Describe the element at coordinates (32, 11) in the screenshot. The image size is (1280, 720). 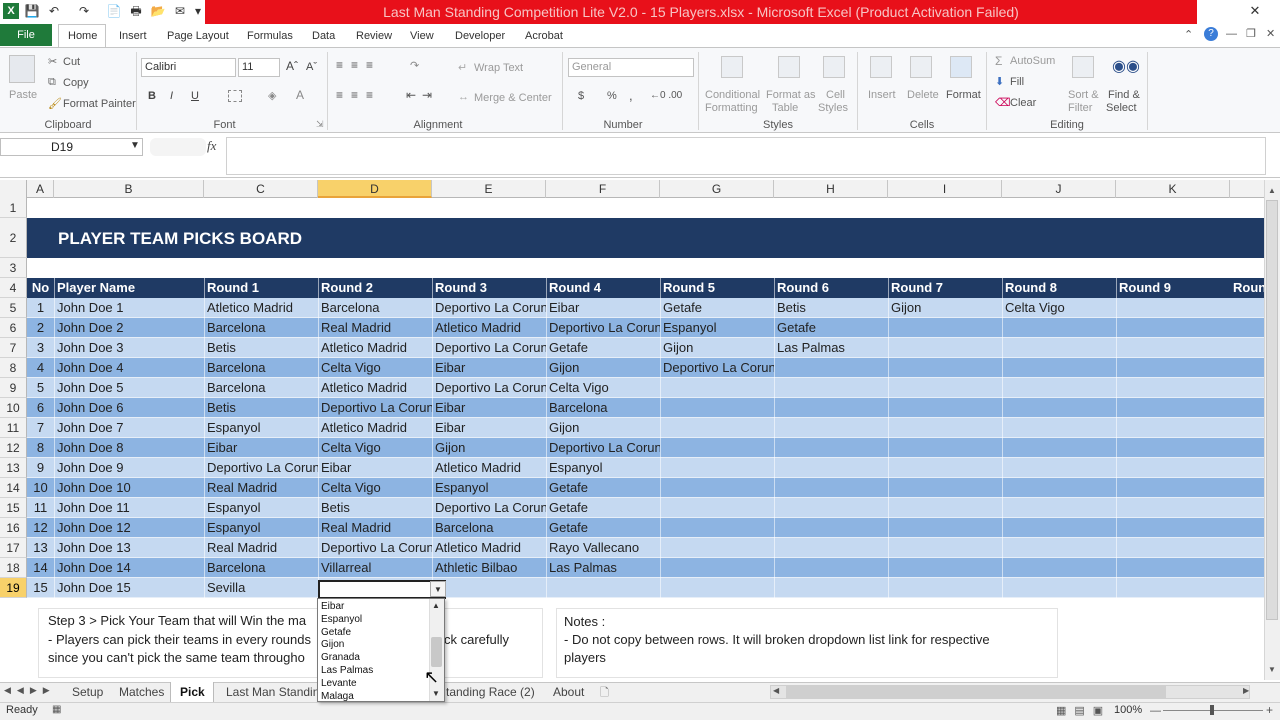
I see `save-icon: 💾` at that location.